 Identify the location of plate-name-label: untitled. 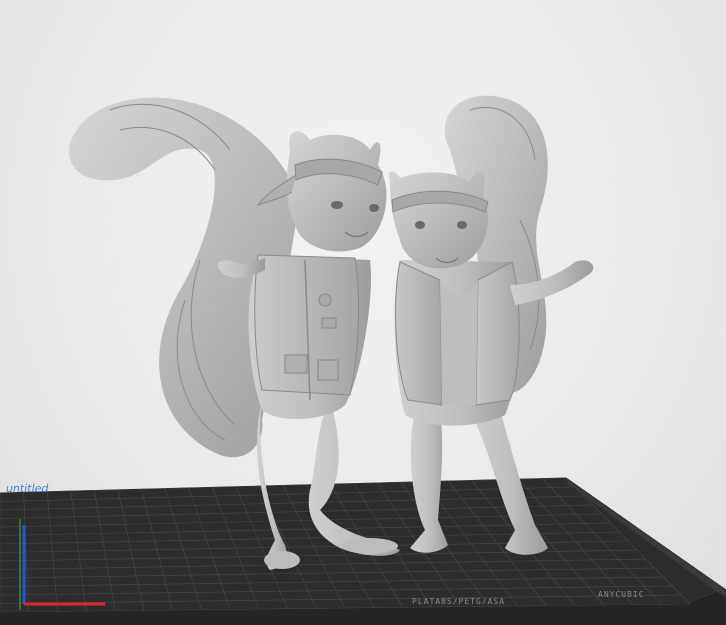
(27, 488).